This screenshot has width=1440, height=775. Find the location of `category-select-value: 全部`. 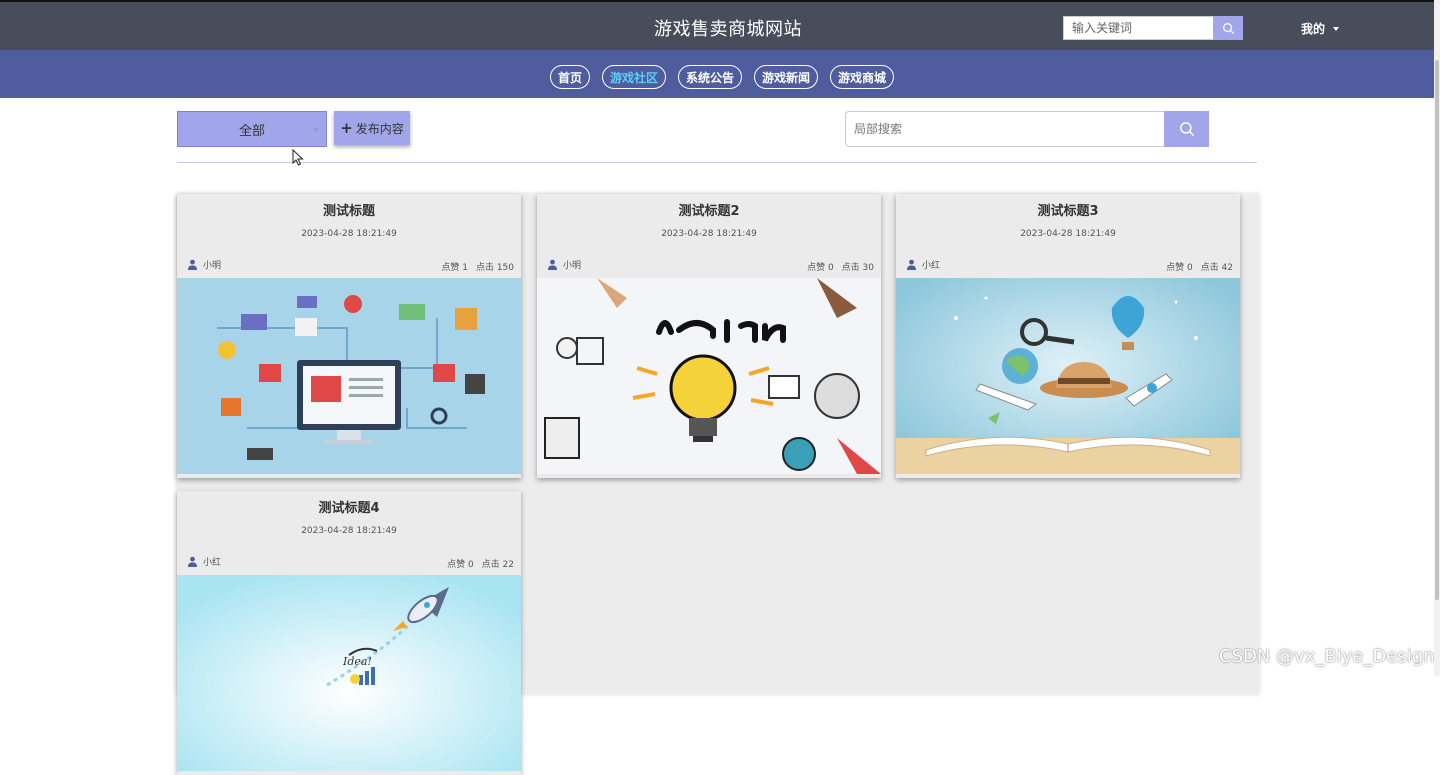

category-select-value: 全部 is located at coordinates (251, 131).